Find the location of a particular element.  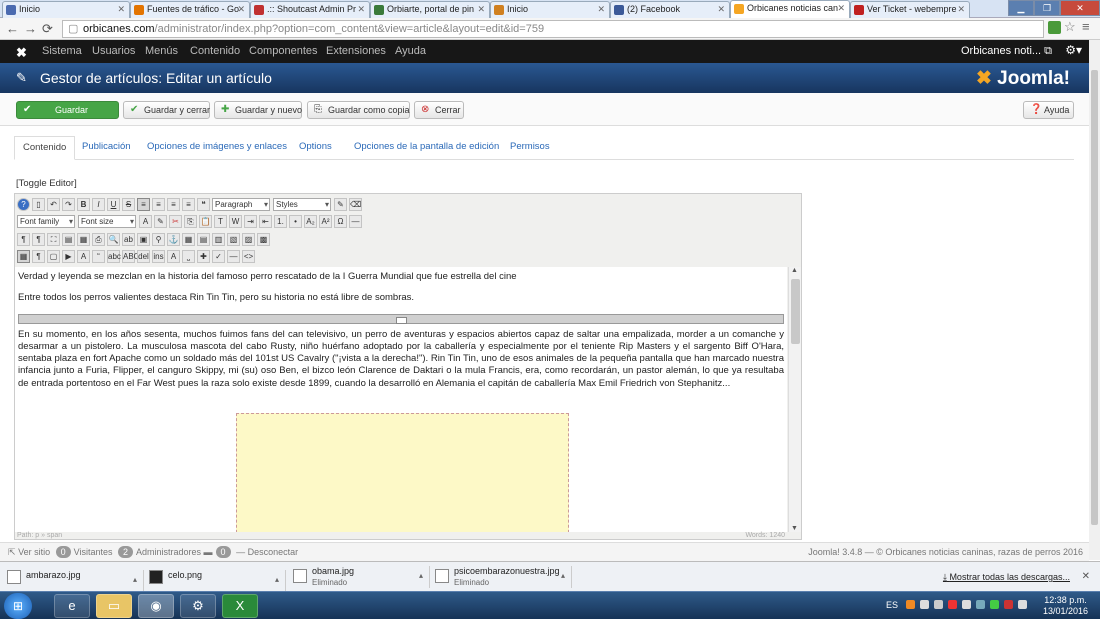

menu-item-ayuda: Ayuda is located at coordinates (410, 51).